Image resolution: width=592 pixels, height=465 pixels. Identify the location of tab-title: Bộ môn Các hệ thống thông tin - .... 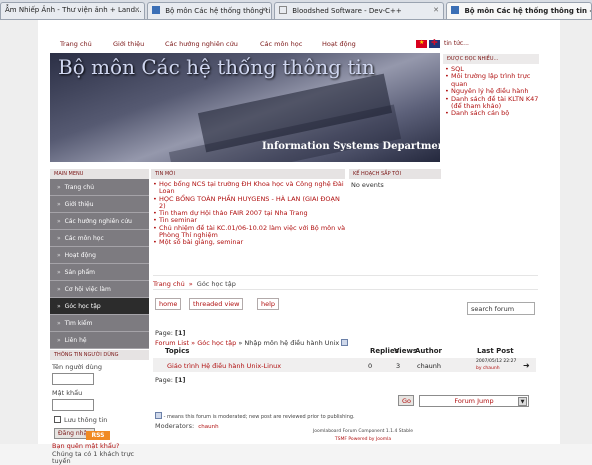
(528, 11).